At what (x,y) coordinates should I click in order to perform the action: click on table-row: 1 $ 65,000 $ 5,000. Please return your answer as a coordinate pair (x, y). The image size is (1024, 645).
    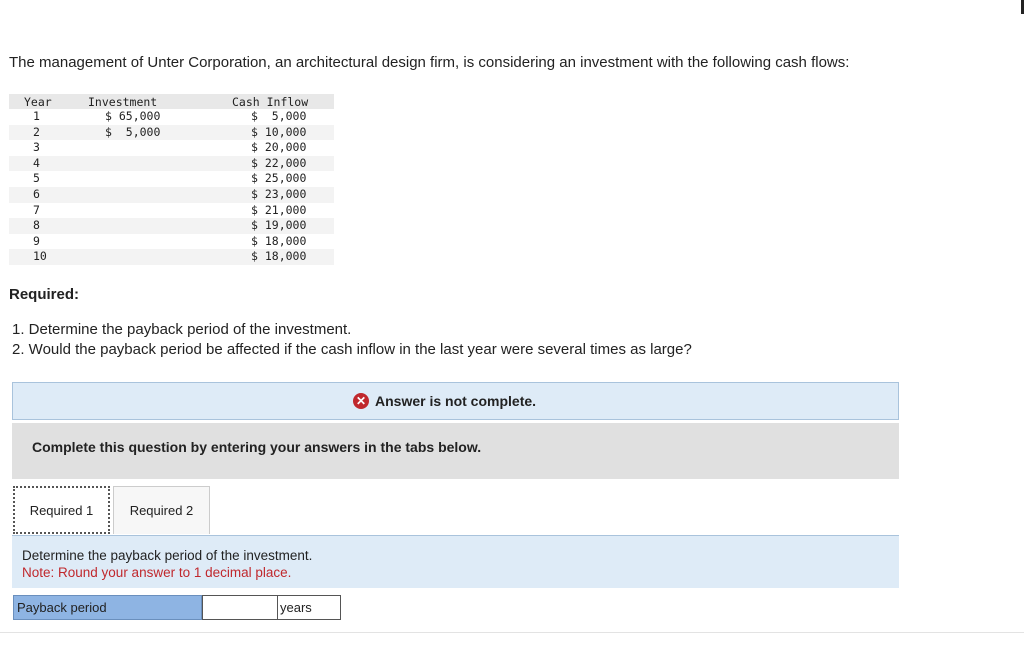
    Looking at the image, I should click on (171, 117).